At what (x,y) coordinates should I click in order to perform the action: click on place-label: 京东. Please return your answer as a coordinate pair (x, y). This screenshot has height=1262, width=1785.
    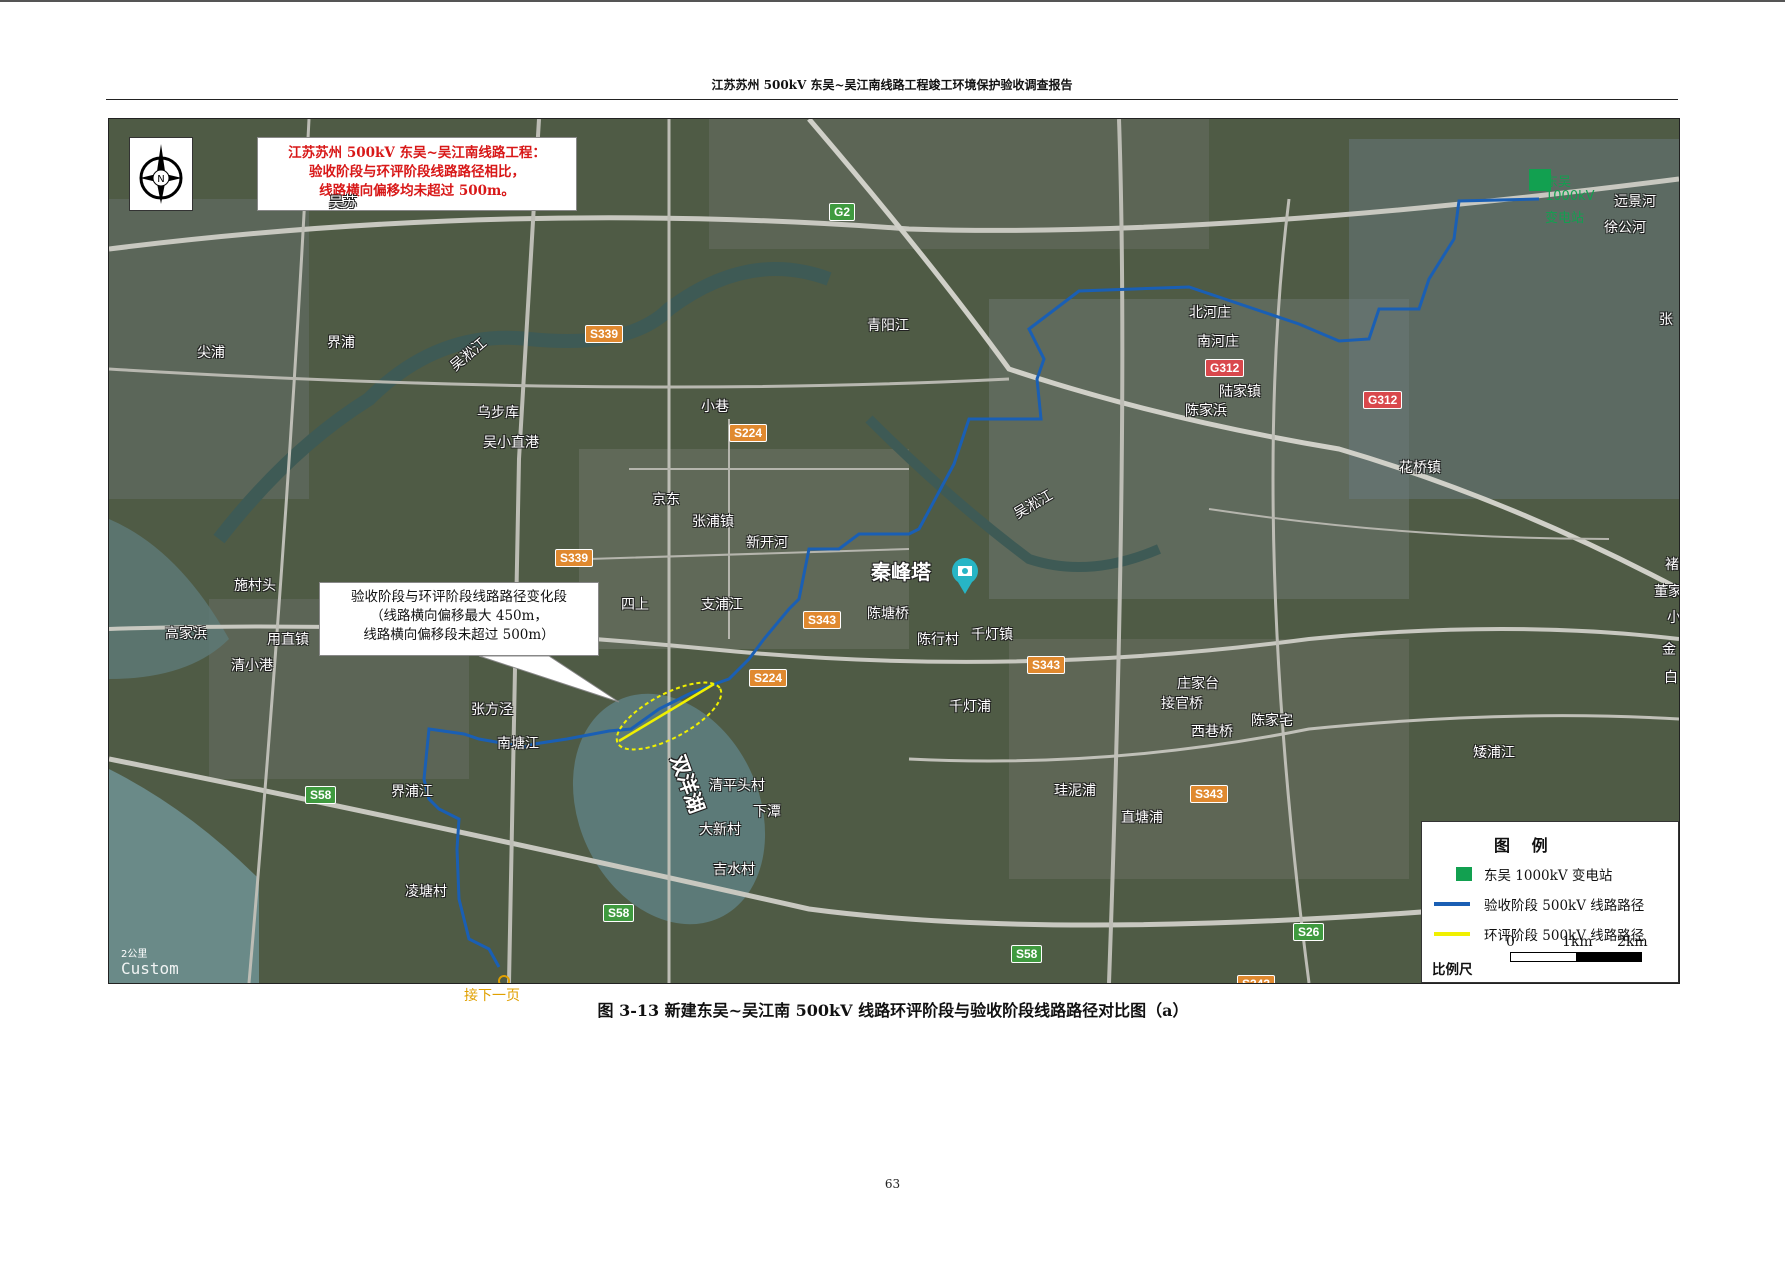
    Looking at the image, I should click on (666, 500).